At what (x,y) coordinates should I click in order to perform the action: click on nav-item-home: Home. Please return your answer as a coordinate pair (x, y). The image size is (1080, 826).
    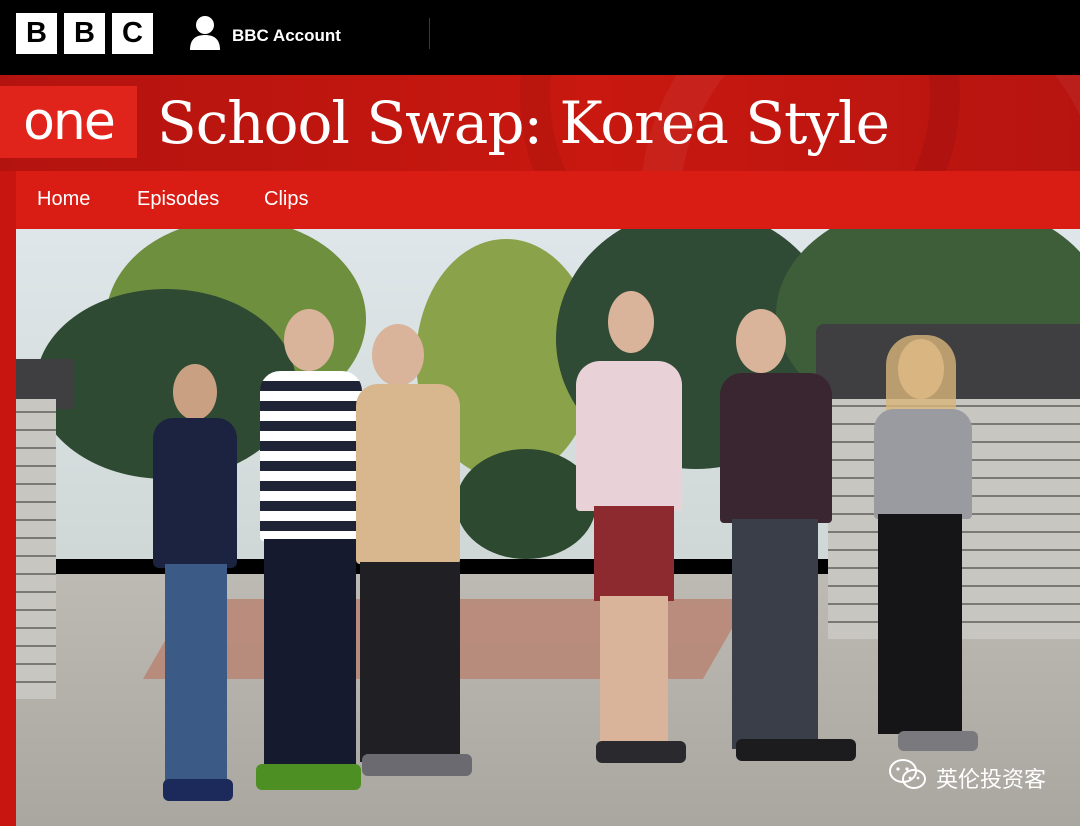
    Looking at the image, I should click on (63, 199).